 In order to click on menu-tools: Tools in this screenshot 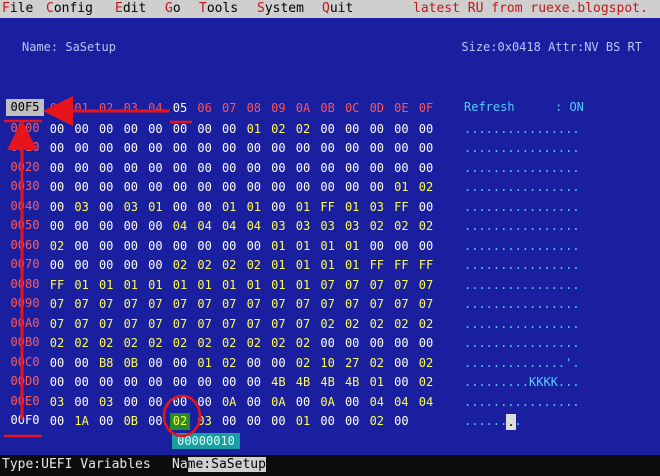, I will do `click(218, 8)`.